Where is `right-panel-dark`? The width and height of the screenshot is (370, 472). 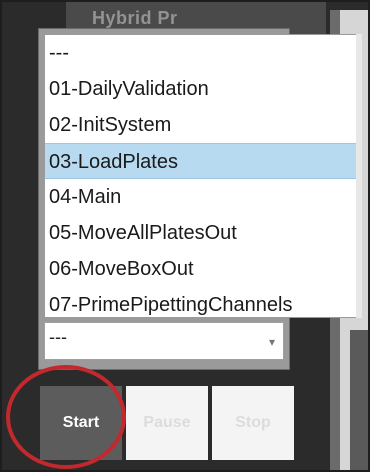
right-panel-dark is located at coordinates (360, 401).